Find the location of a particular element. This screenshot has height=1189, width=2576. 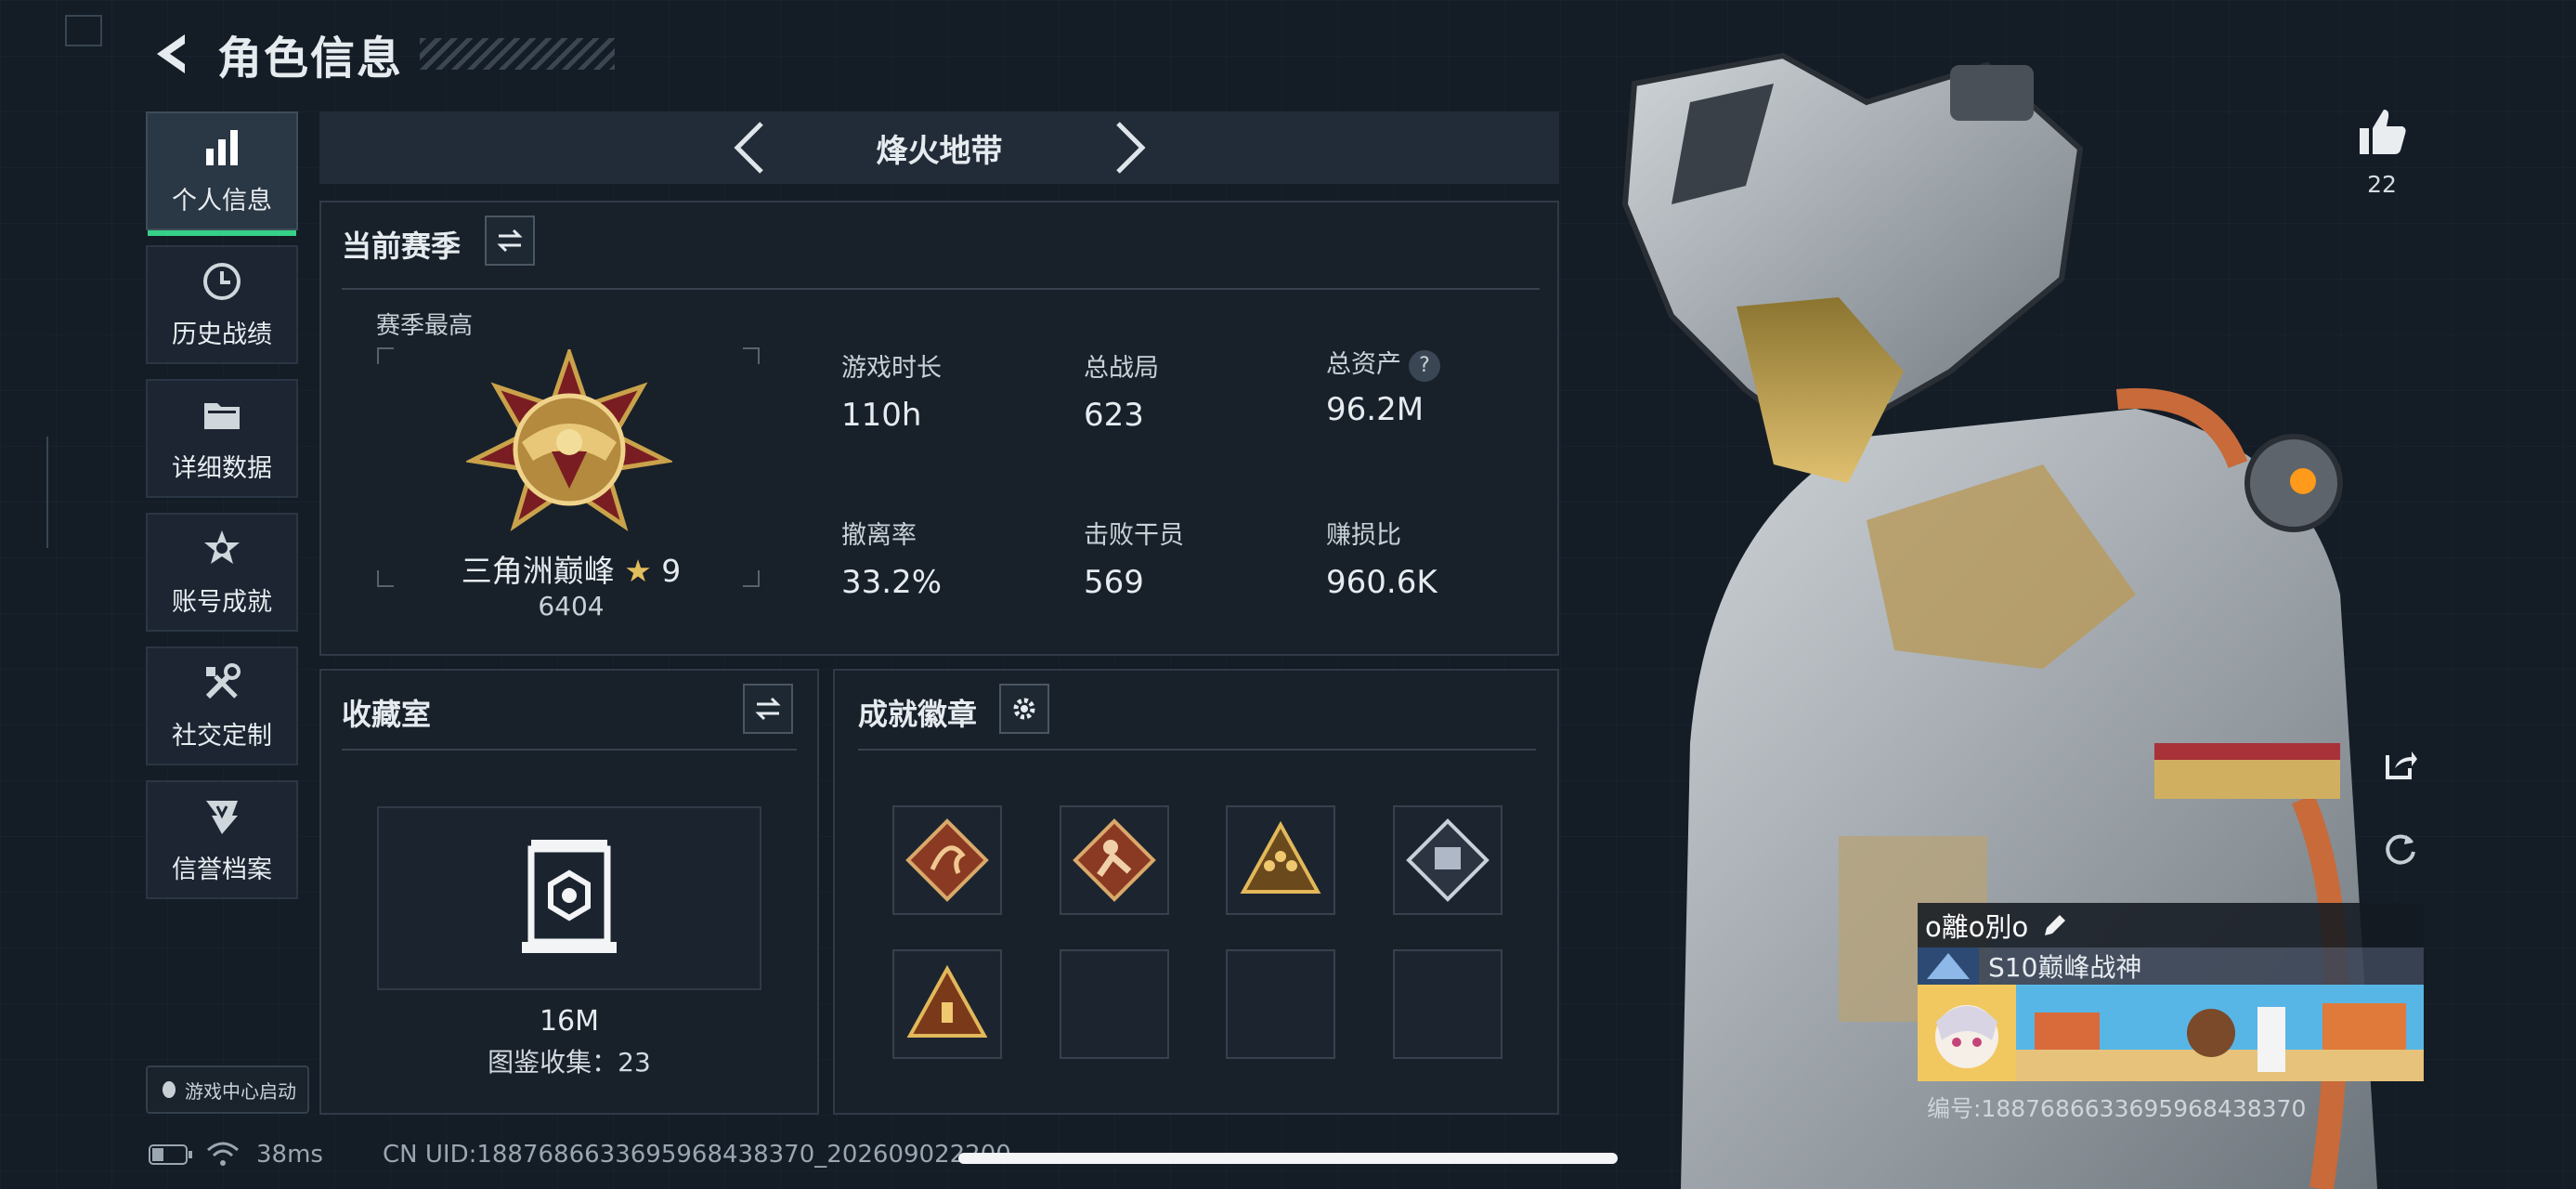

stat-label: 撤离率 is located at coordinates (879, 535).